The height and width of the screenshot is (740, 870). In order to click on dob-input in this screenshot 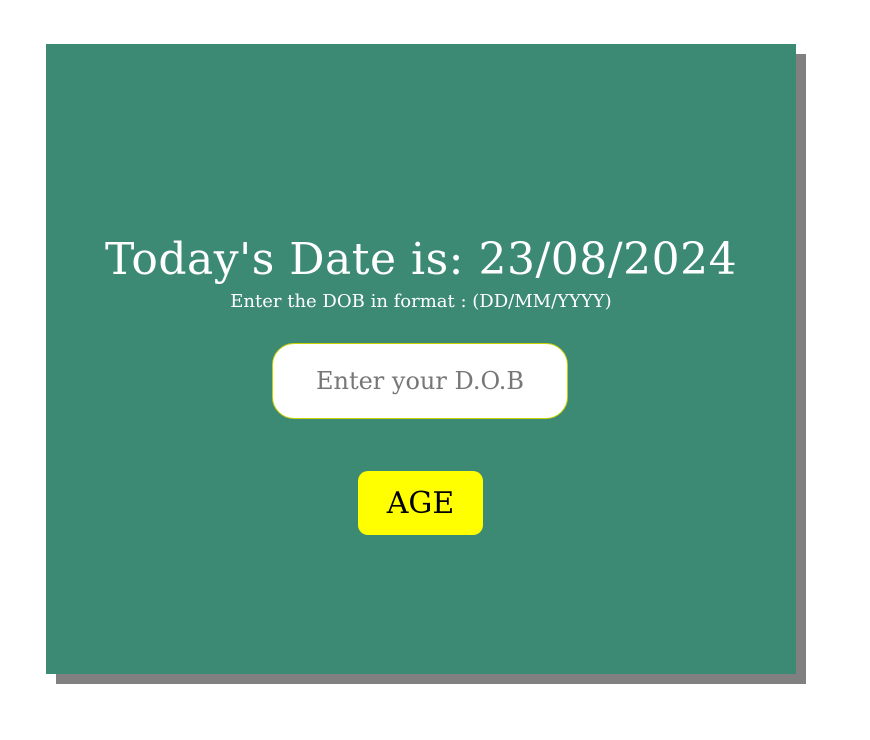, I will do `click(420, 381)`.